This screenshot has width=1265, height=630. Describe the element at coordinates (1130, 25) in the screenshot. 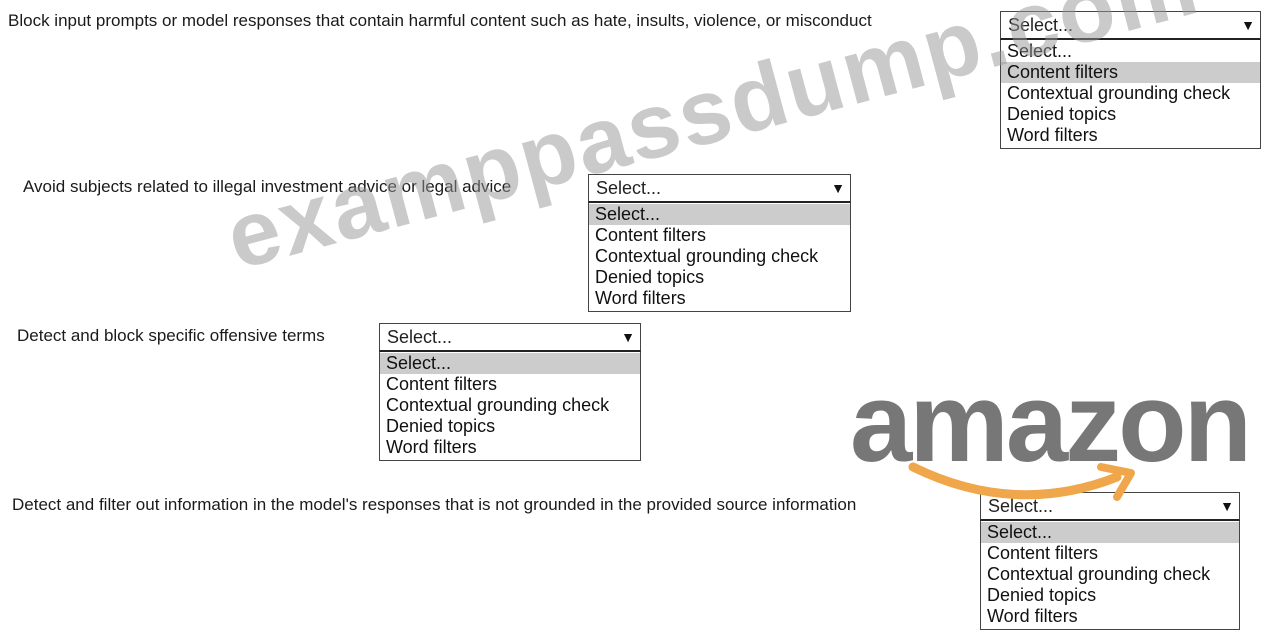

I see `question-1-select: Select... ▼` at that location.